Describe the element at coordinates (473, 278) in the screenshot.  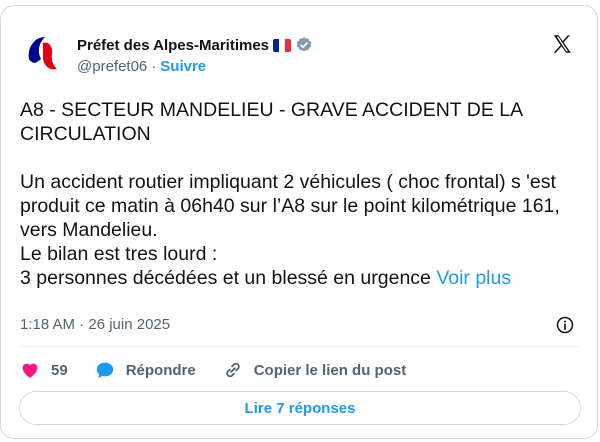
I see `see-more-link: Voir plus` at that location.